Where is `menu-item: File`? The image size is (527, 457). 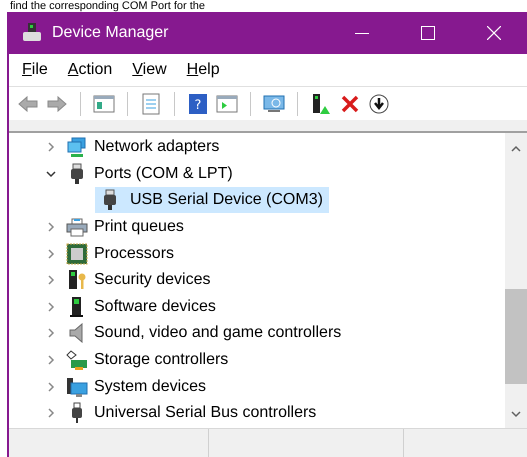
menu-item: File is located at coordinates (35, 70).